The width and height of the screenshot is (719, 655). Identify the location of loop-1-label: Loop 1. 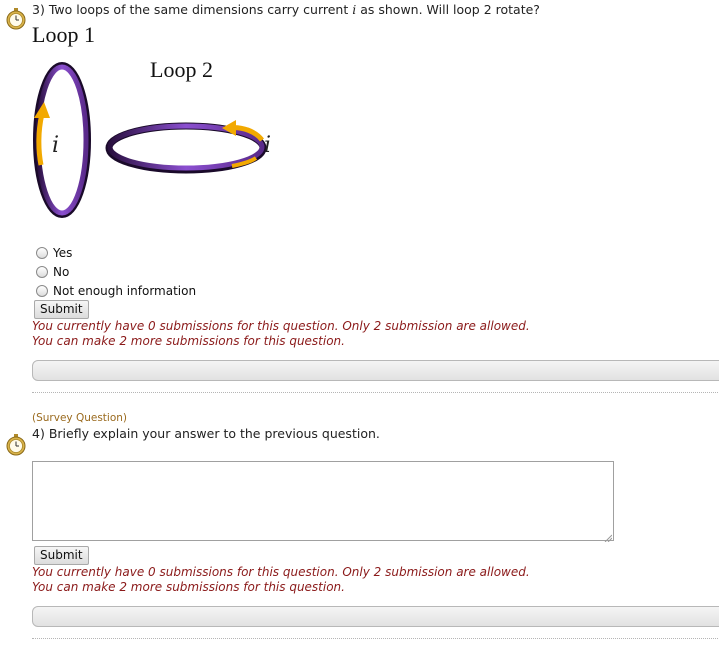
(63, 34).